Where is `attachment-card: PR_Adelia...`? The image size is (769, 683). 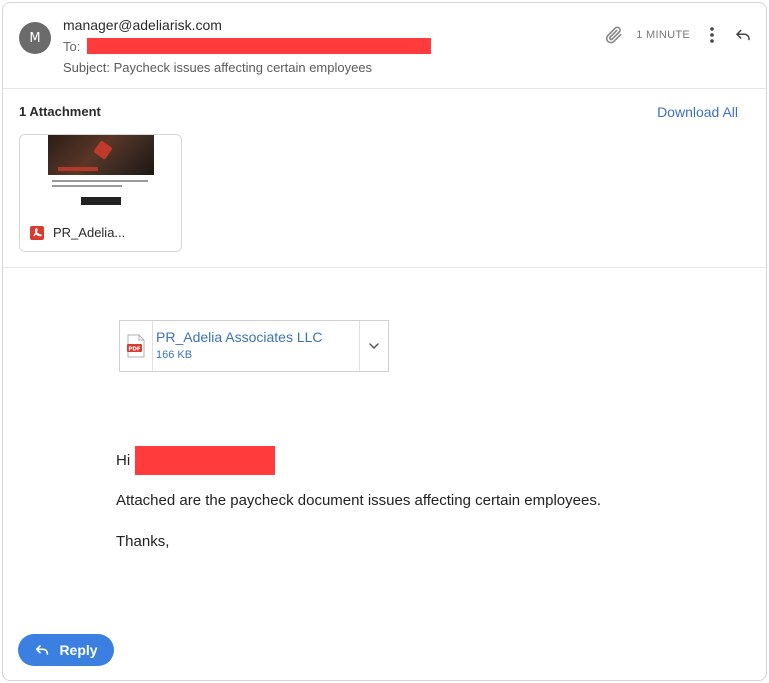
attachment-card: PR_Adelia... is located at coordinates (100, 193).